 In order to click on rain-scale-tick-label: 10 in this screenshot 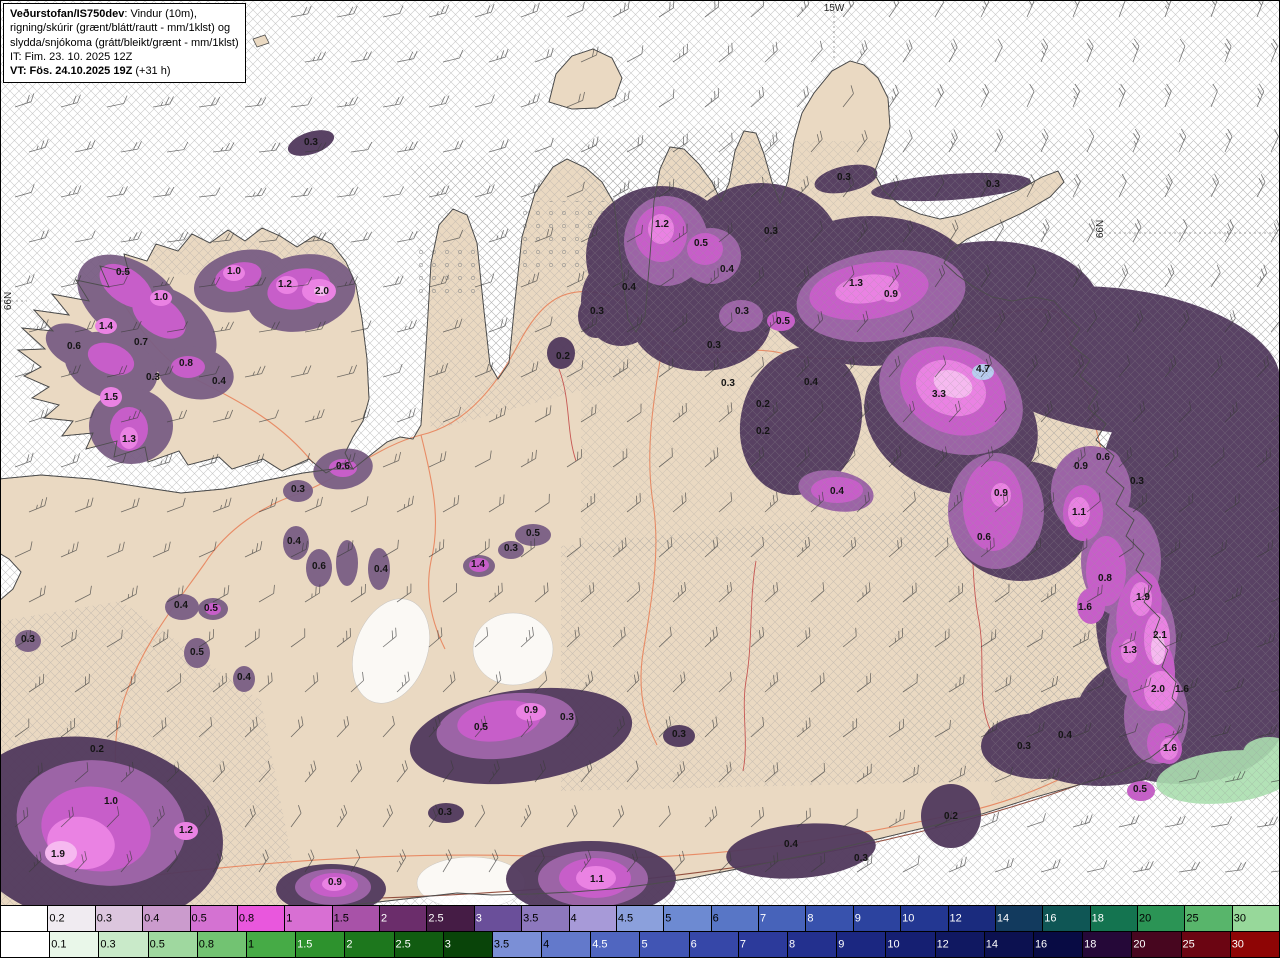, I will do `click(893, 944)`.